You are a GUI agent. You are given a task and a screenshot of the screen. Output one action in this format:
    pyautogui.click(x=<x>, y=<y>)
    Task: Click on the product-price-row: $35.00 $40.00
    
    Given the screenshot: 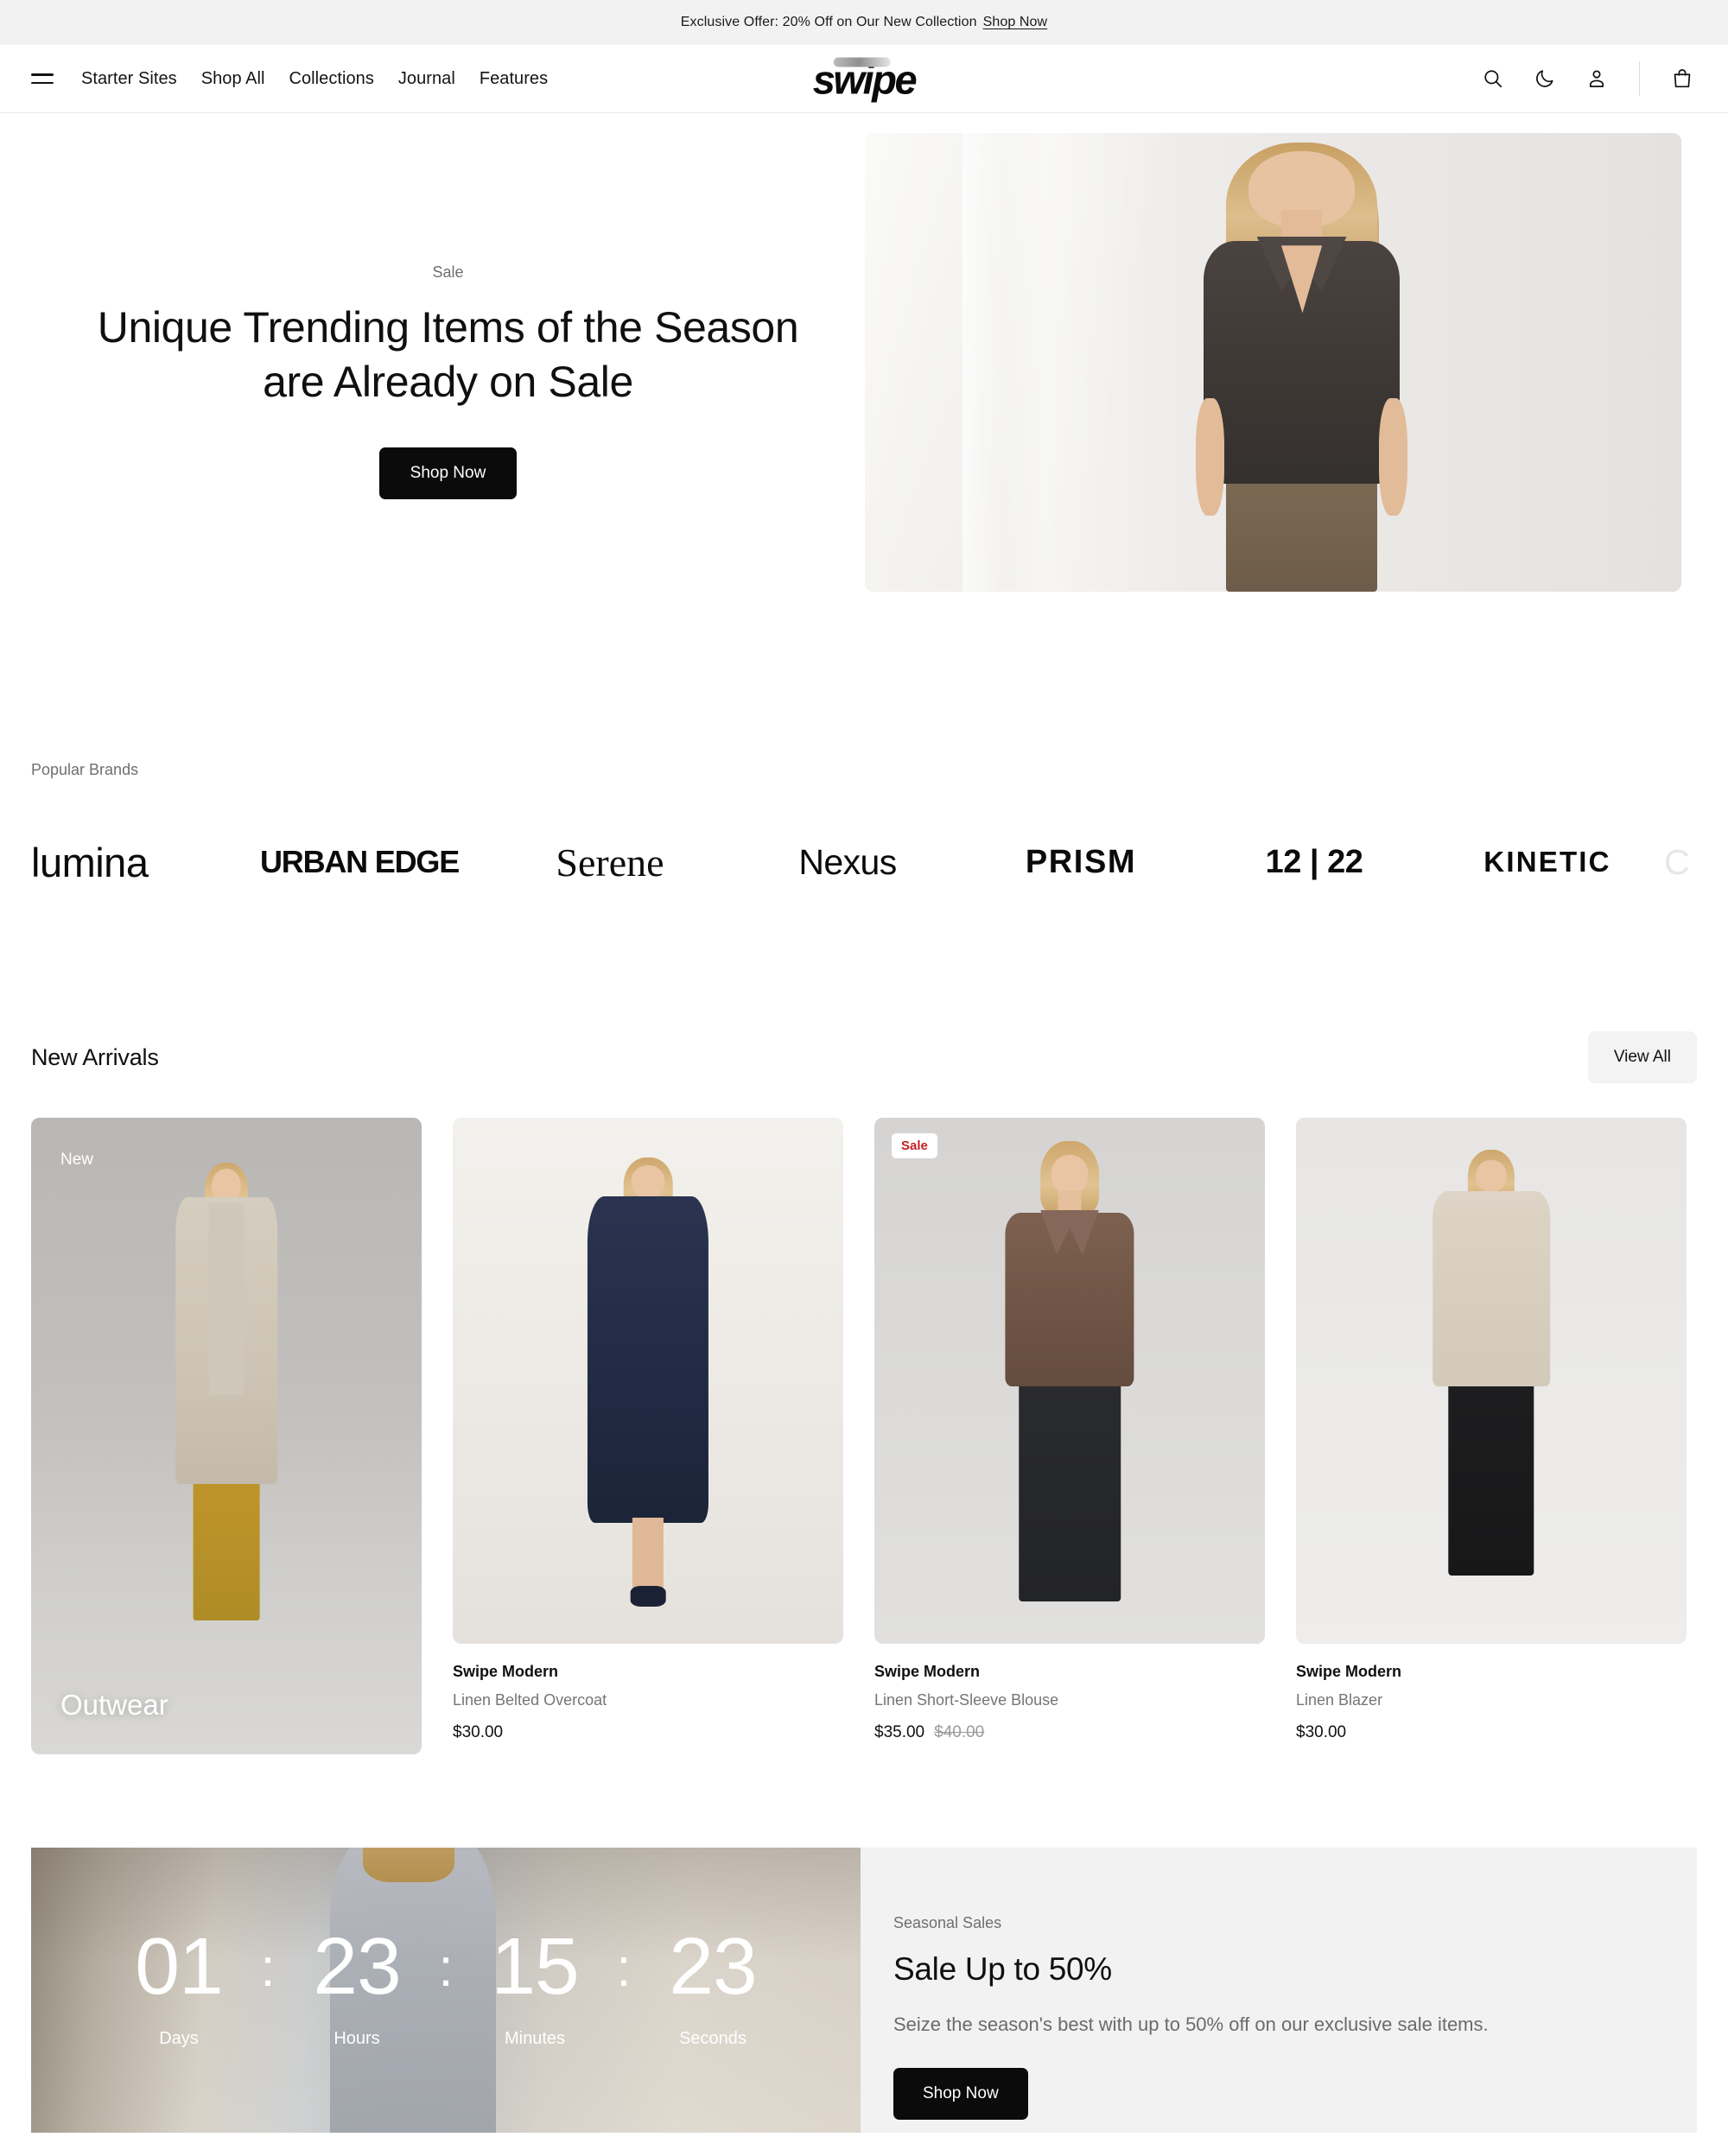 What is the action you would take?
    pyautogui.click(x=1069, y=1733)
    